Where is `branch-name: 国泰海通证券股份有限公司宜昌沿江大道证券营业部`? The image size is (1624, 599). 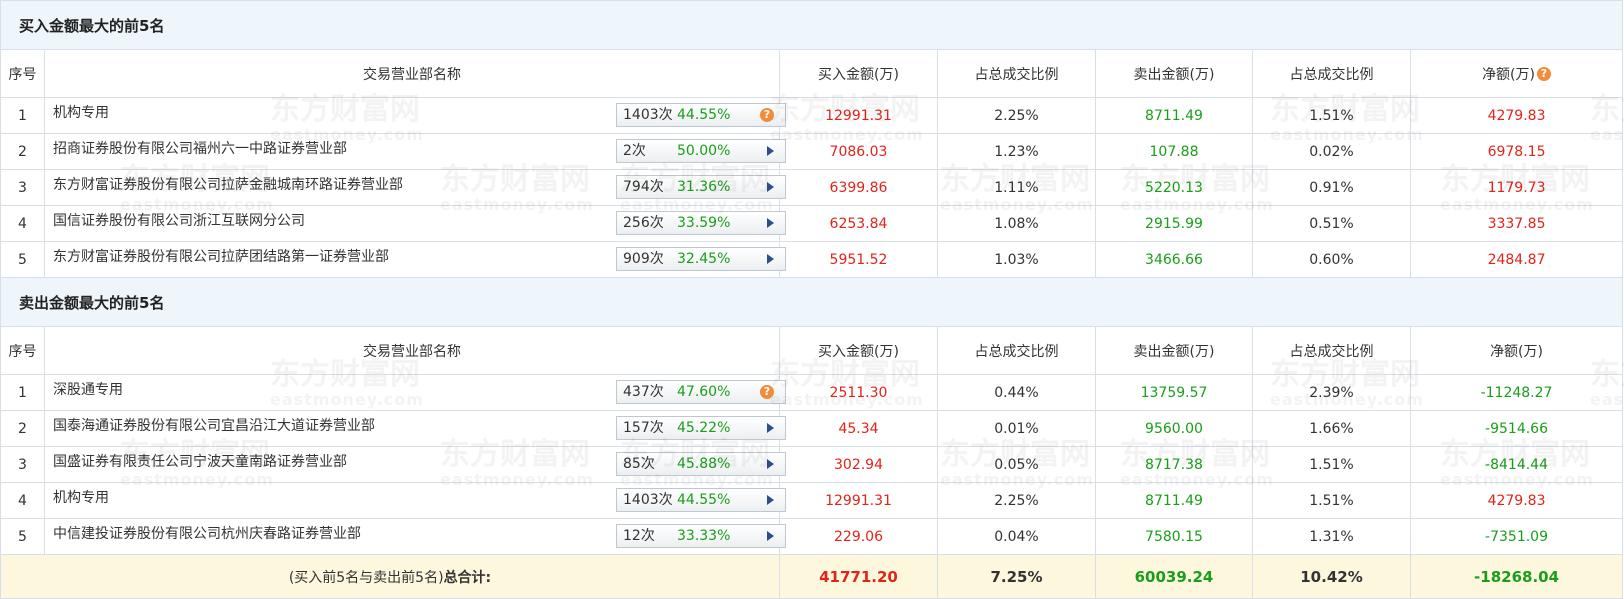
branch-name: 国泰海通证券股份有限公司宜昌沿江大道证券营业部 is located at coordinates (214, 426).